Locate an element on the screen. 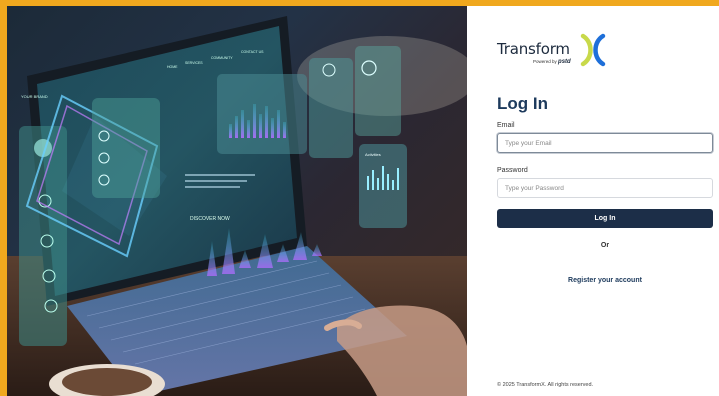 Image resolution: width=719 pixels, height=396 pixels. email-label: Email is located at coordinates (506, 125).